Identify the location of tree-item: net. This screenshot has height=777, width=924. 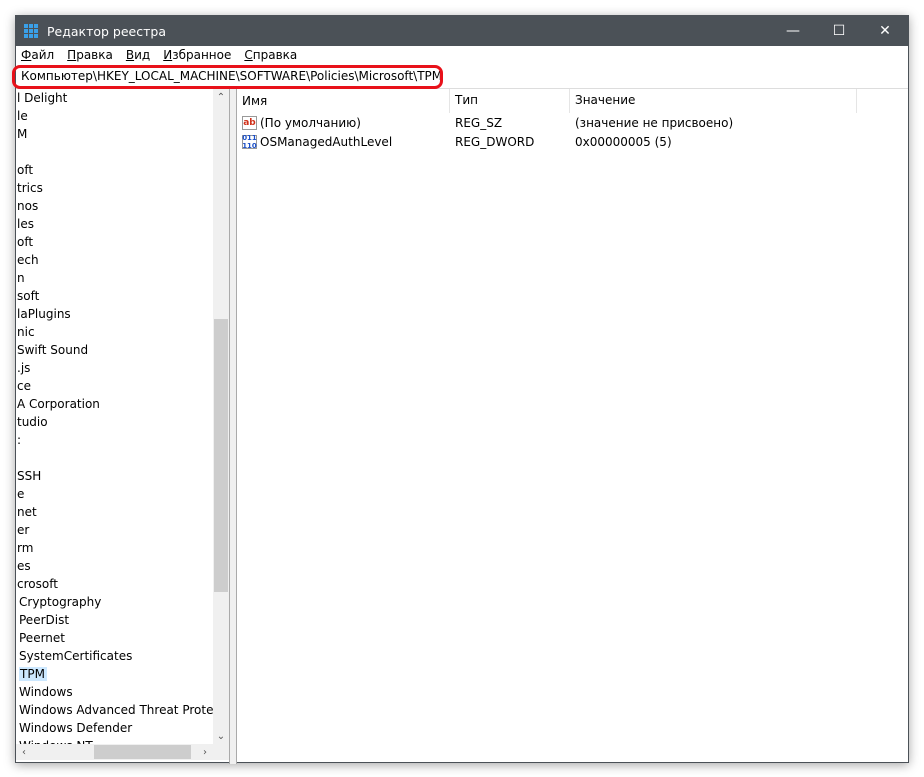
(122, 512).